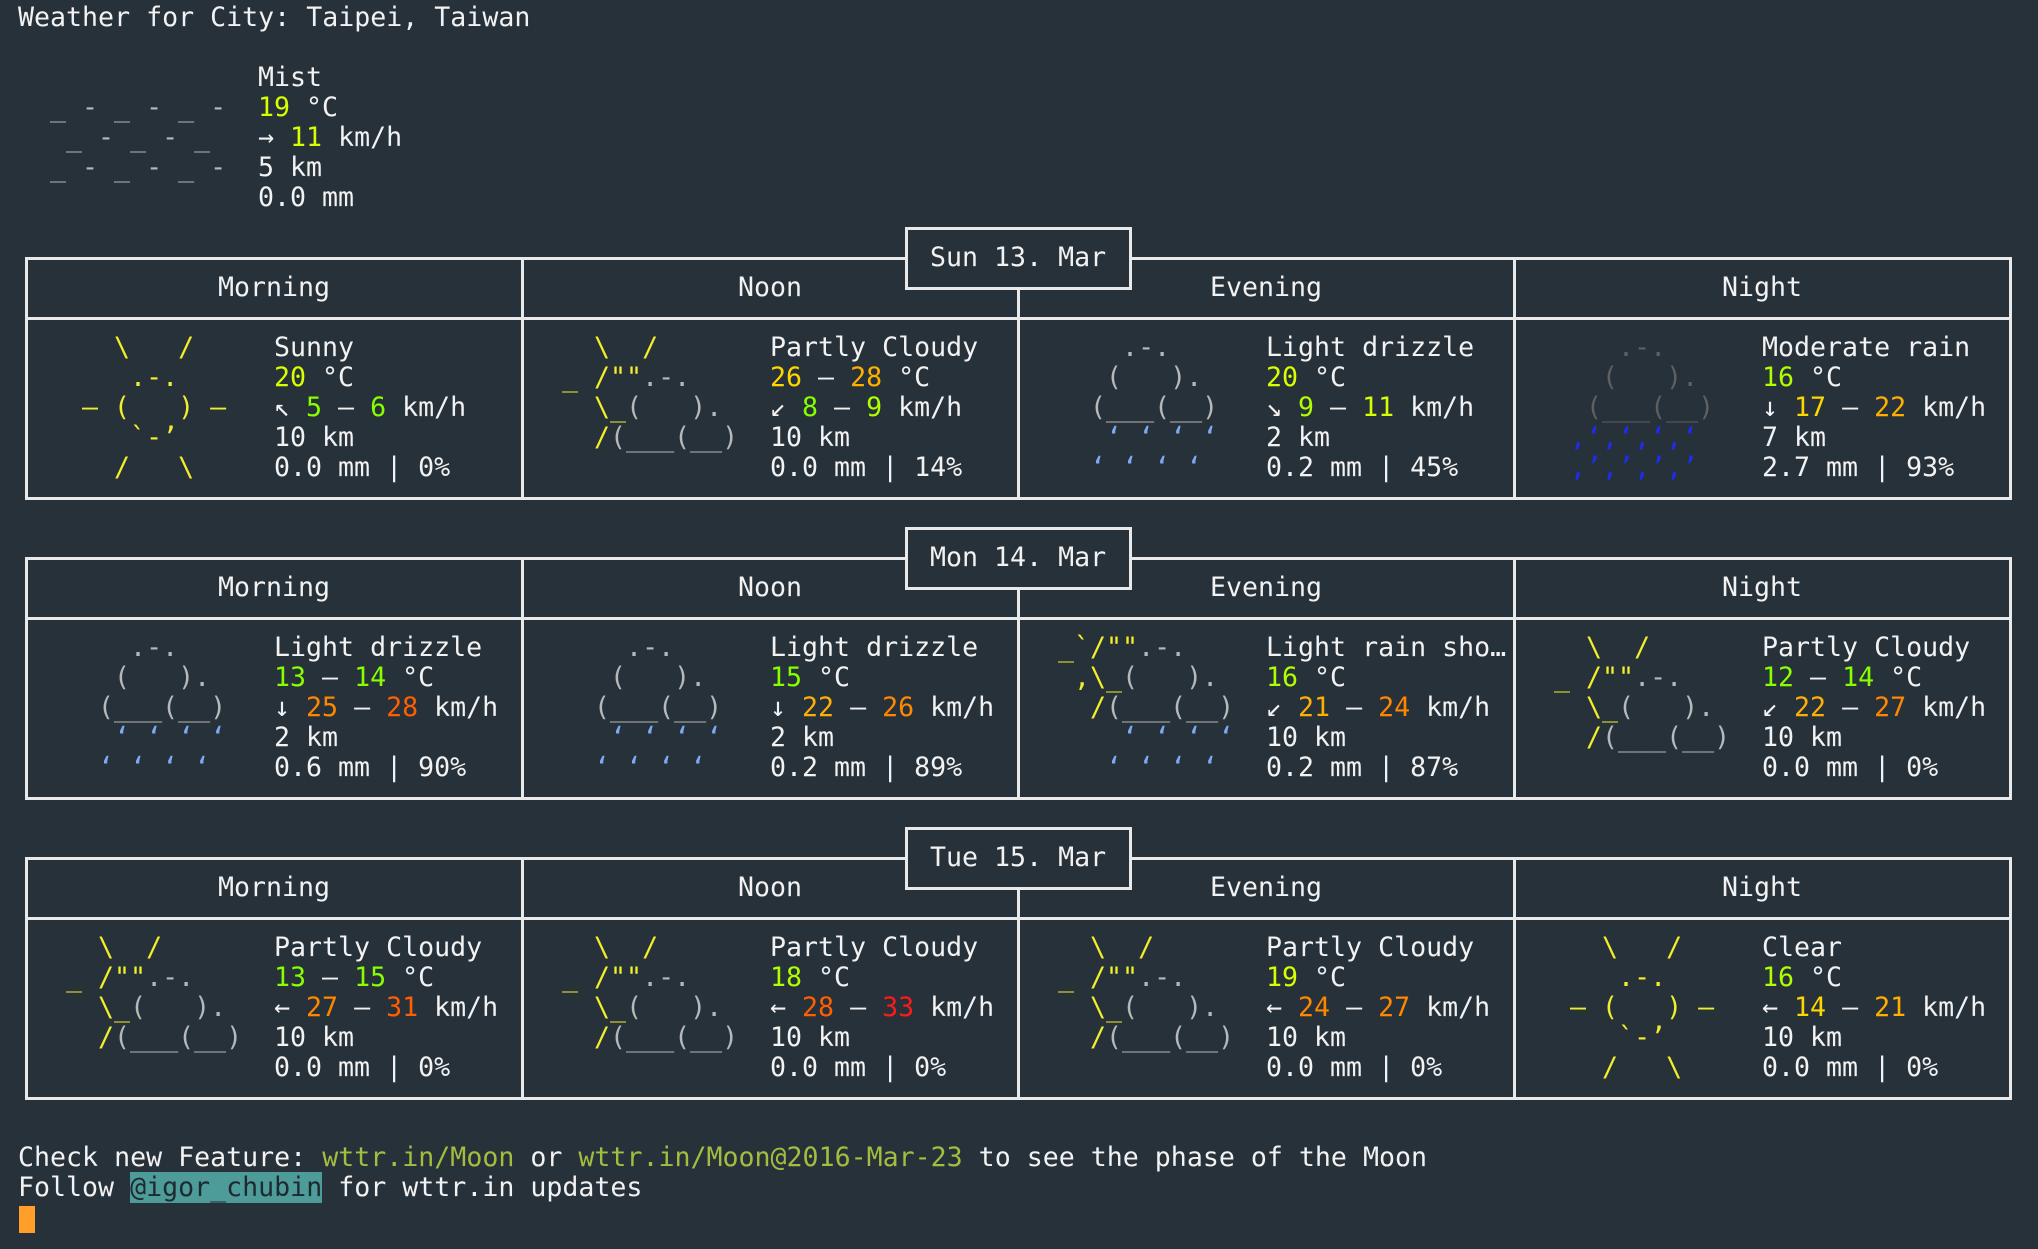 The height and width of the screenshot is (1249, 2038). What do you see at coordinates (770, 1157) in the screenshot?
I see `moon-date-link: wttr.in/Moon@2016-Mar-23` at bounding box center [770, 1157].